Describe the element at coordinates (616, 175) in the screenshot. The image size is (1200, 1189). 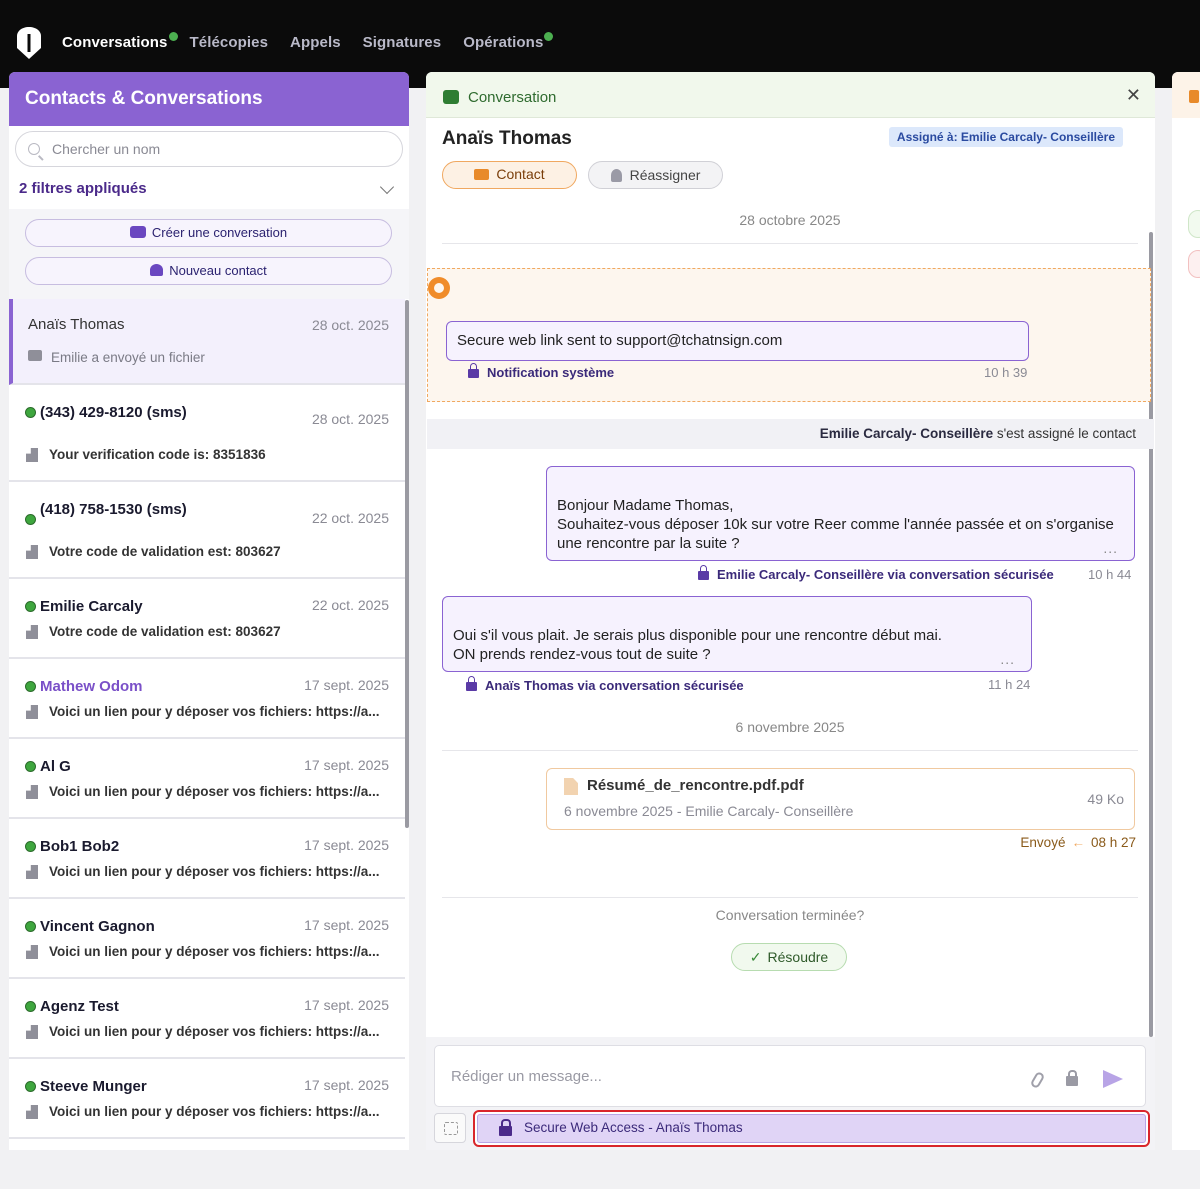
I see `user-icon` at that location.